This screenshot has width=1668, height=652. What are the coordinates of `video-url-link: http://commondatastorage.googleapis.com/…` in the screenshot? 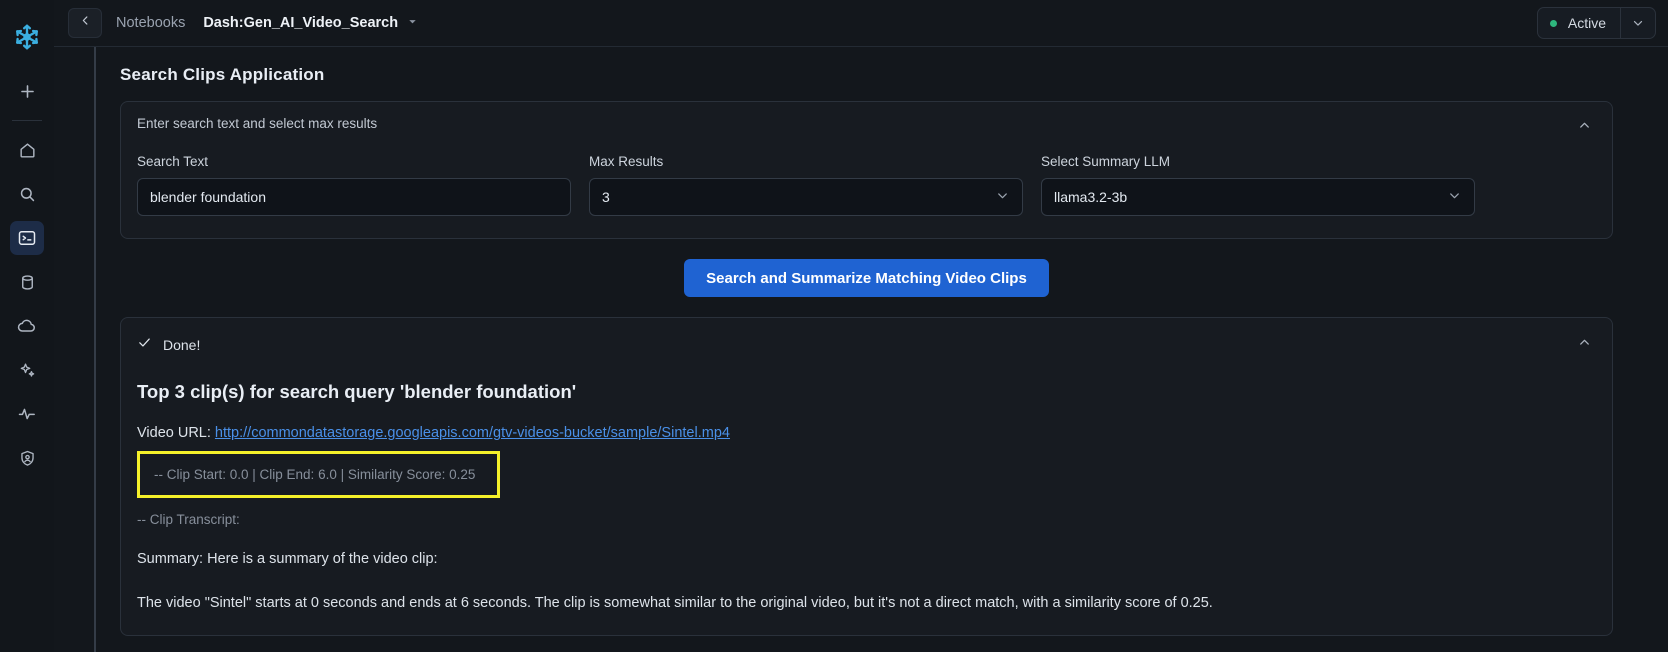 It's located at (472, 433).